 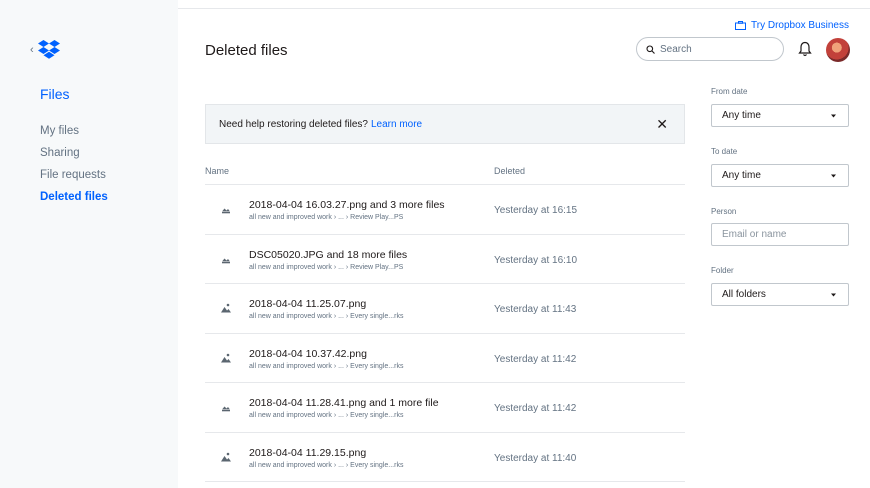 I want to click on sidebar-item-sharing: Sharing, so click(x=74, y=158).